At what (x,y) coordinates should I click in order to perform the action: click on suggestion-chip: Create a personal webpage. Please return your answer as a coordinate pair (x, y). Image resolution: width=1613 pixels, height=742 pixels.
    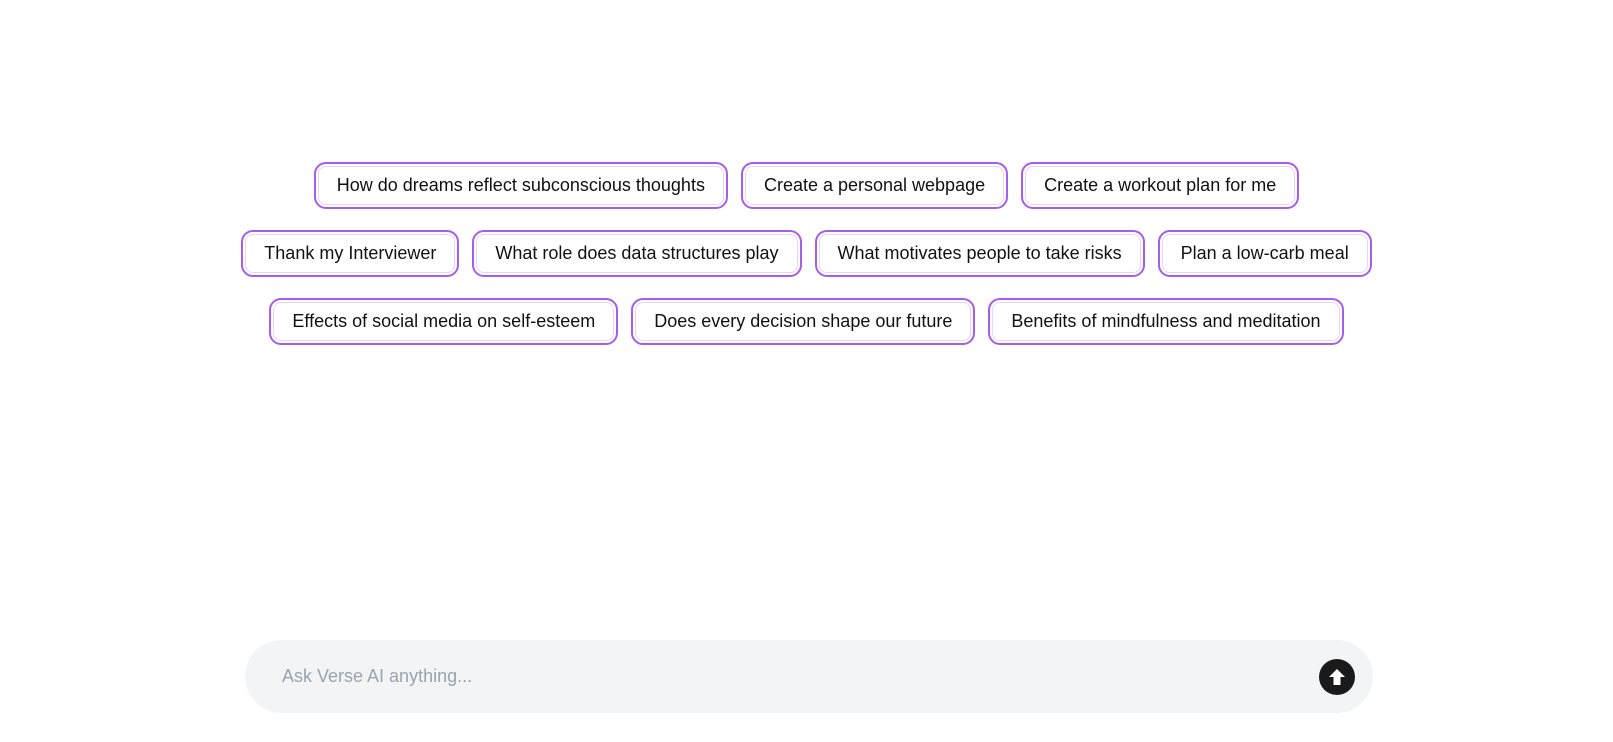
    Looking at the image, I should click on (874, 185).